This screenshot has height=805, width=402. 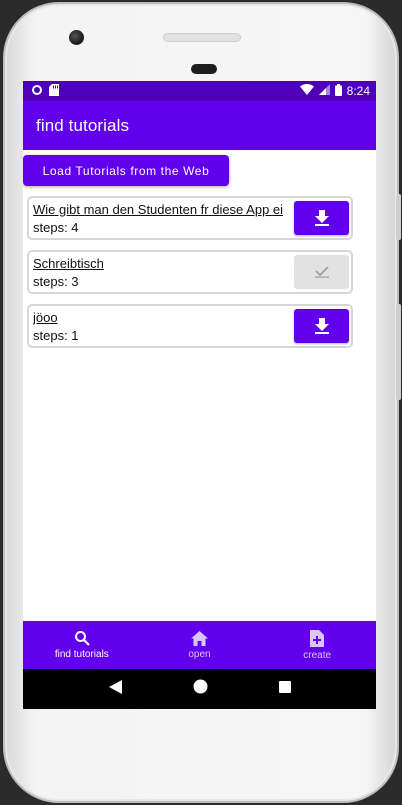 I want to click on tutorial-card: jöoo steps: 1, so click(x=190, y=326).